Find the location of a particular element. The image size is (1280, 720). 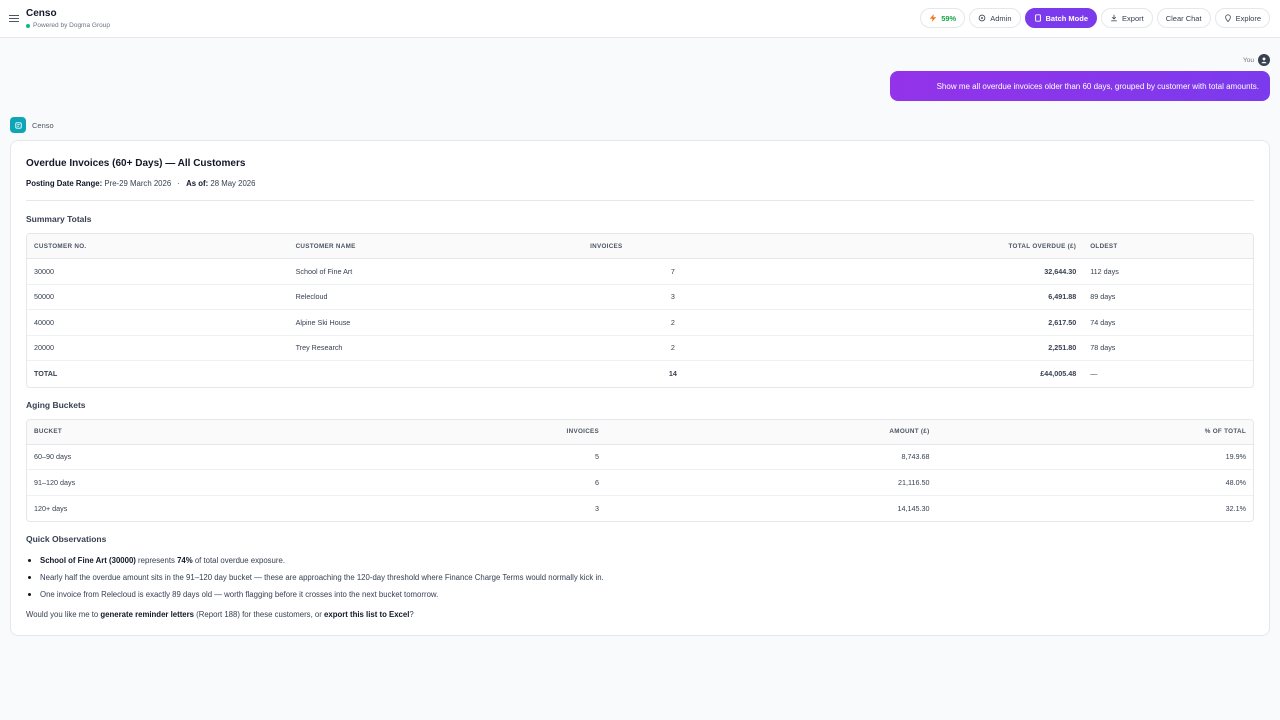

bucket-invoices: 3 is located at coordinates (597, 508).